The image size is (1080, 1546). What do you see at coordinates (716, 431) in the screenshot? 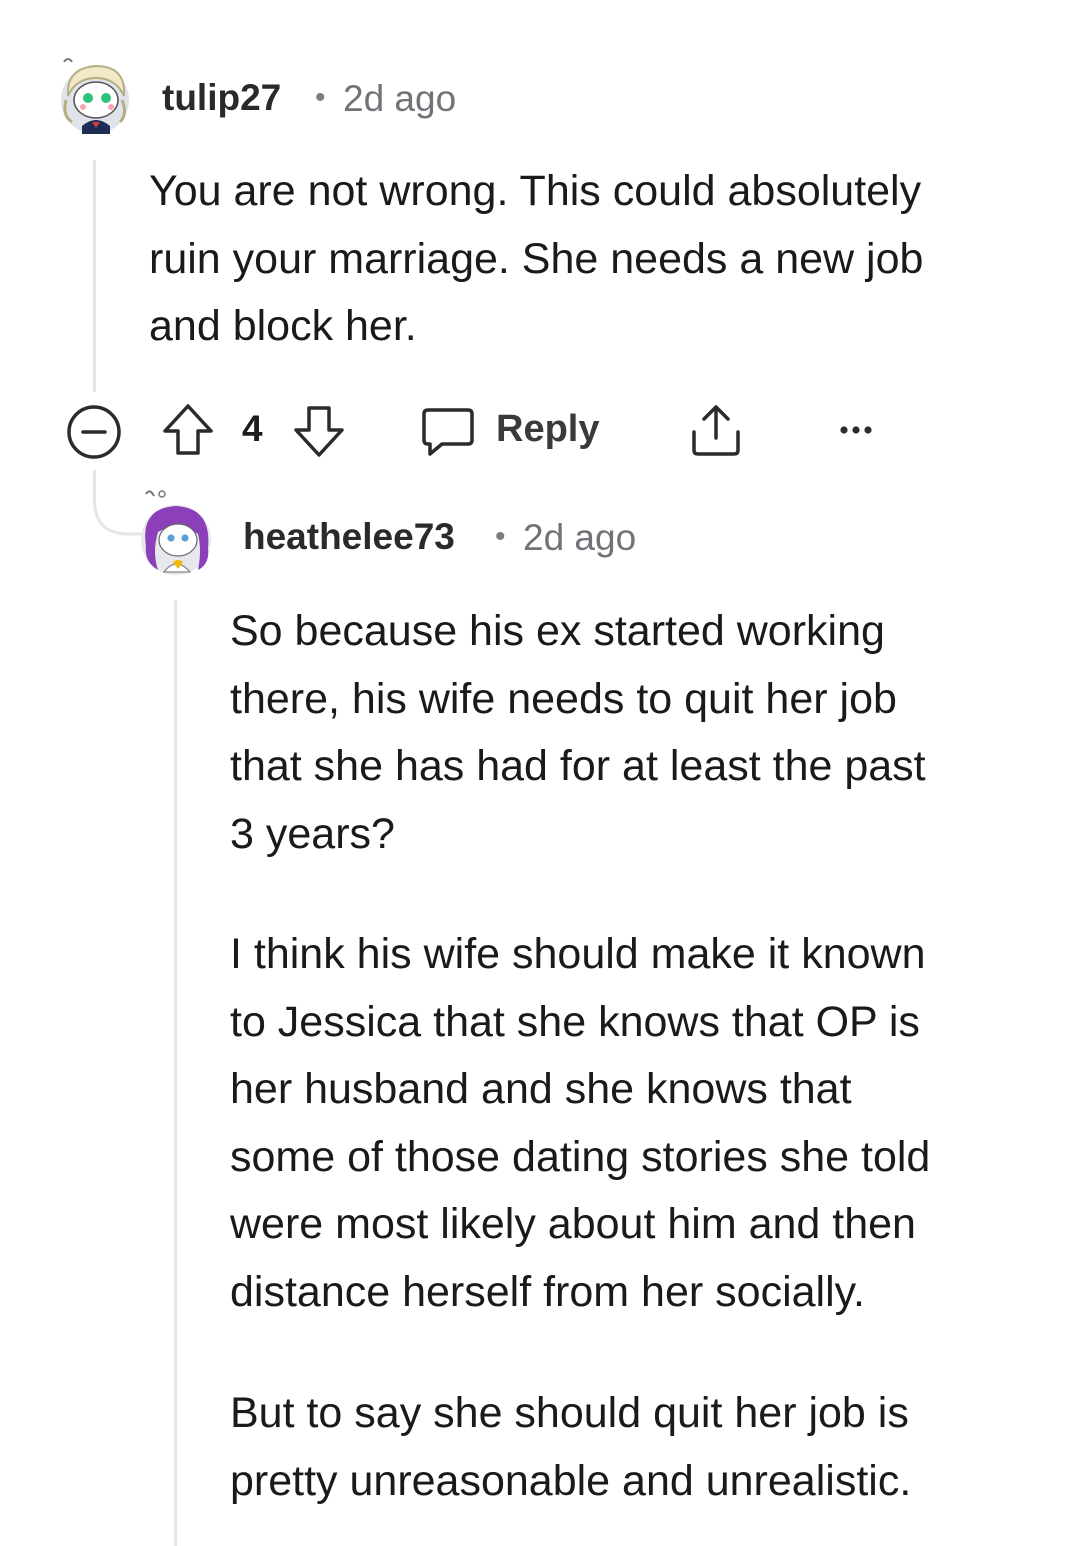
I see `share-icon` at bounding box center [716, 431].